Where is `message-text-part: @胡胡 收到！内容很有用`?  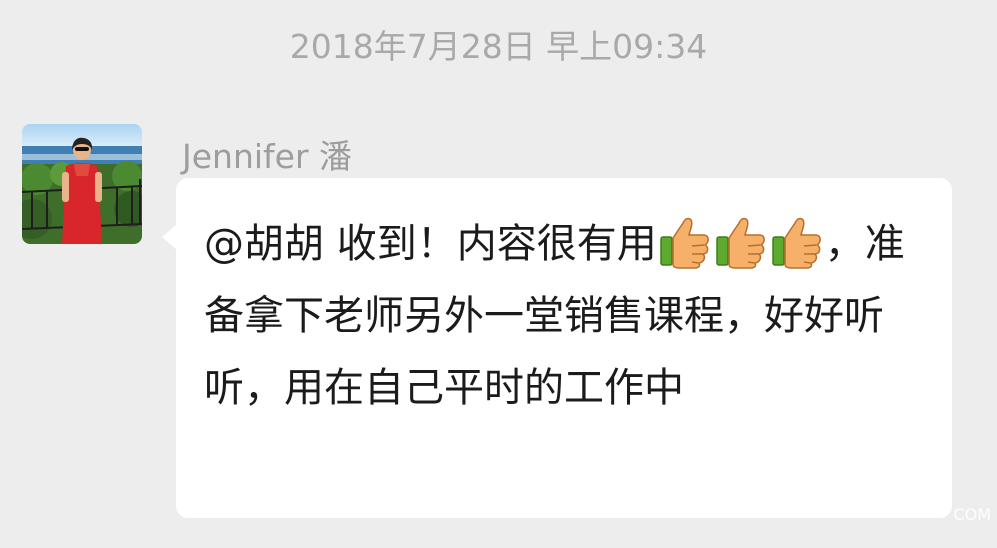 message-text-part: @胡胡 收到！内容很有用 is located at coordinates (430, 244).